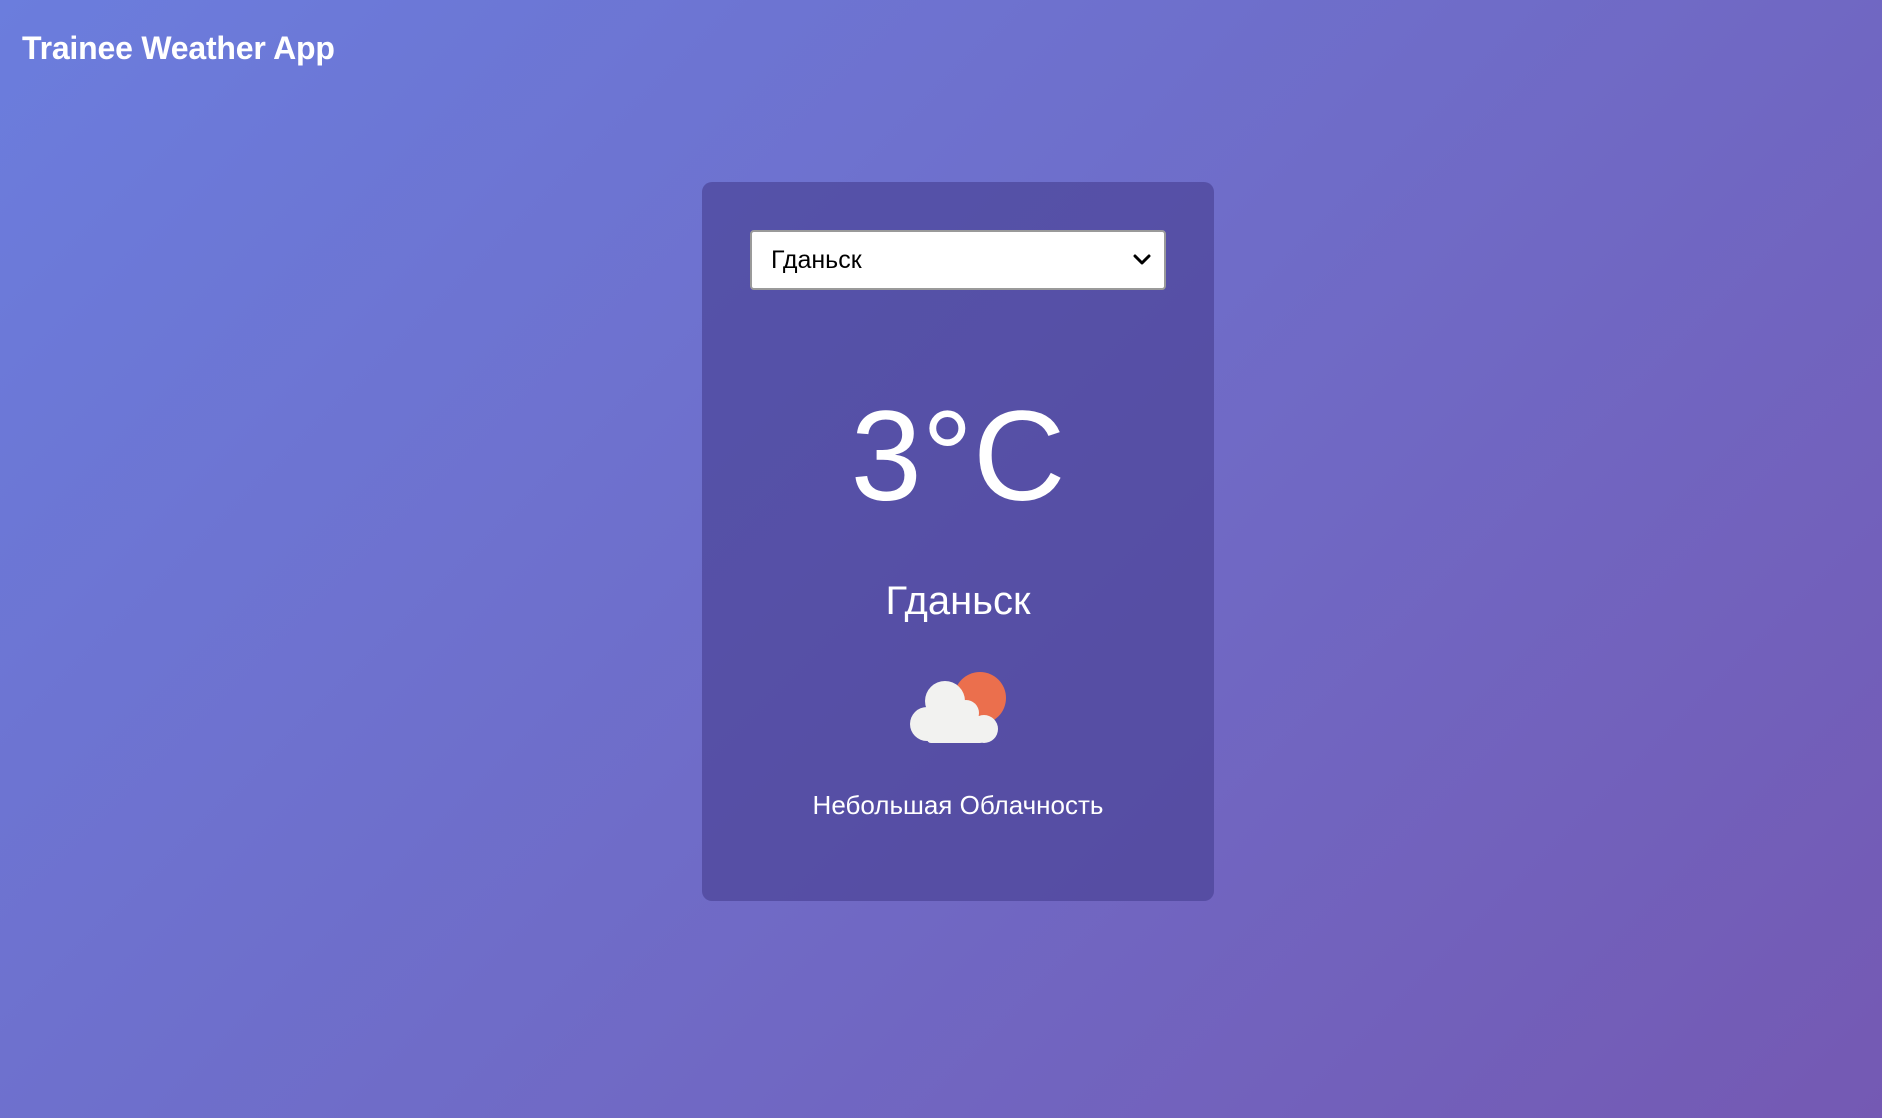 Image resolution: width=1882 pixels, height=1118 pixels. I want to click on city-select: Гданьск, so click(958, 260).